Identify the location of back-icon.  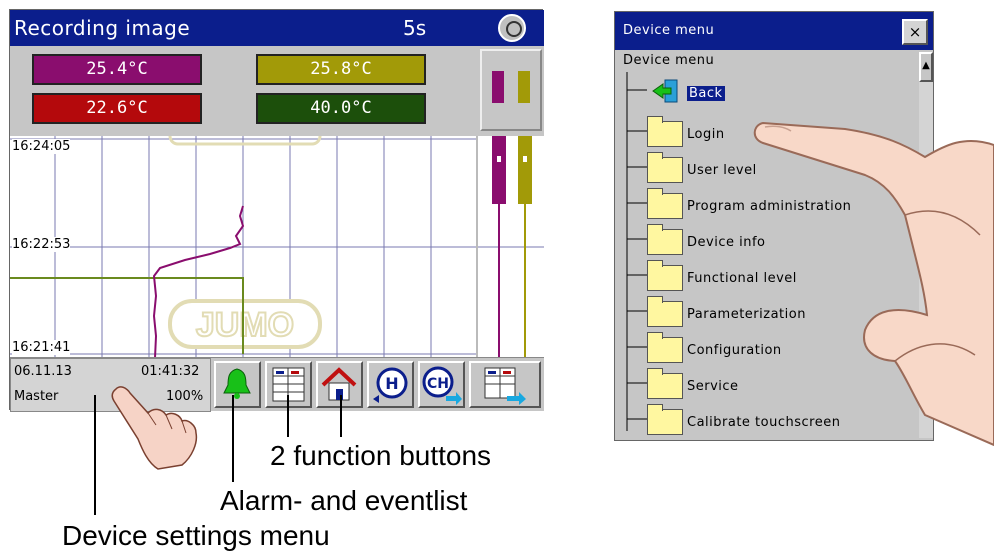
(665, 91).